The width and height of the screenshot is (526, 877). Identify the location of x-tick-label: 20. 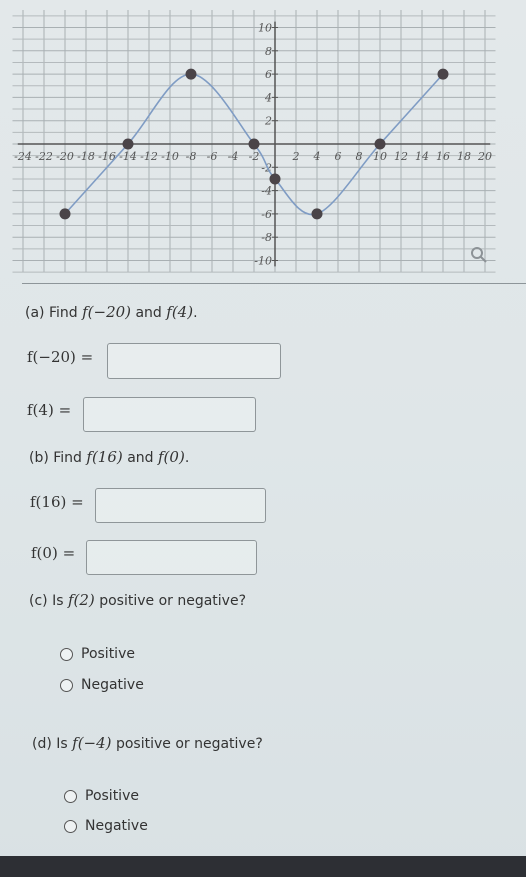
(484, 156).